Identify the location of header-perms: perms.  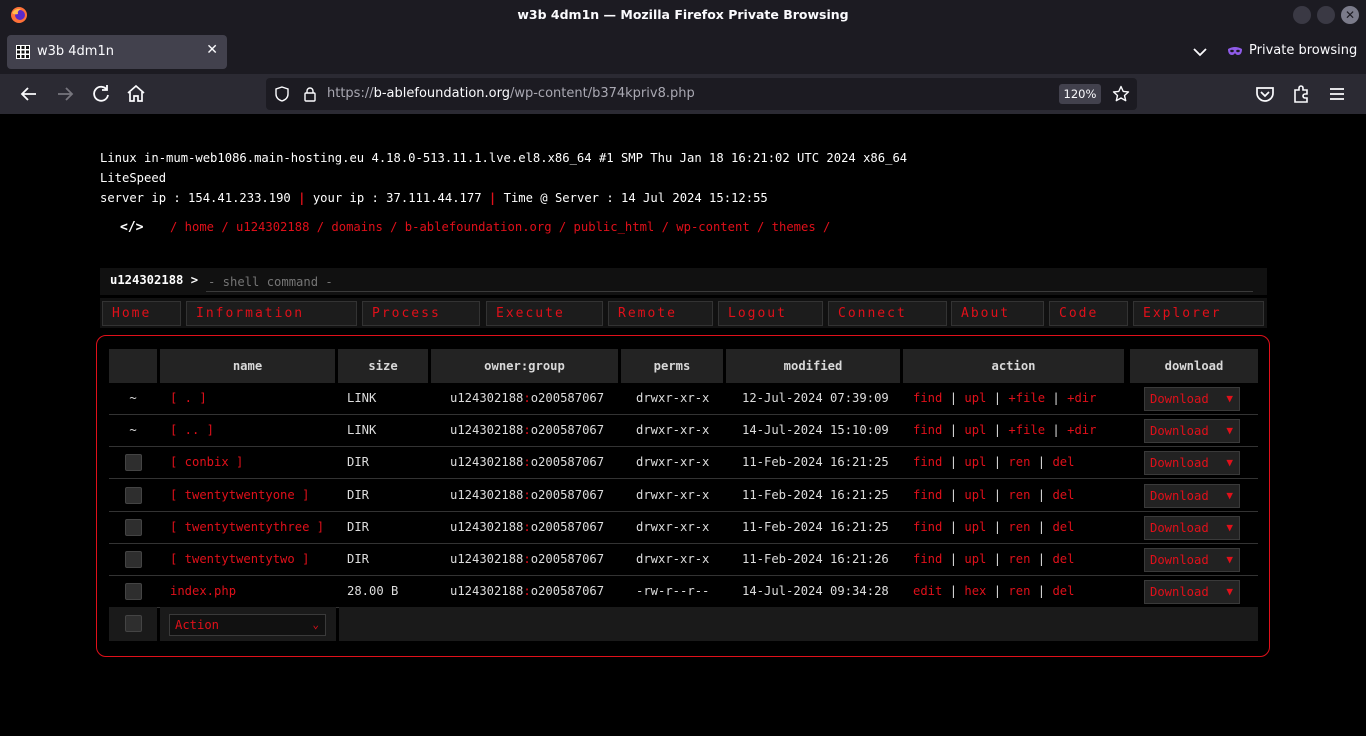
(672, 366).